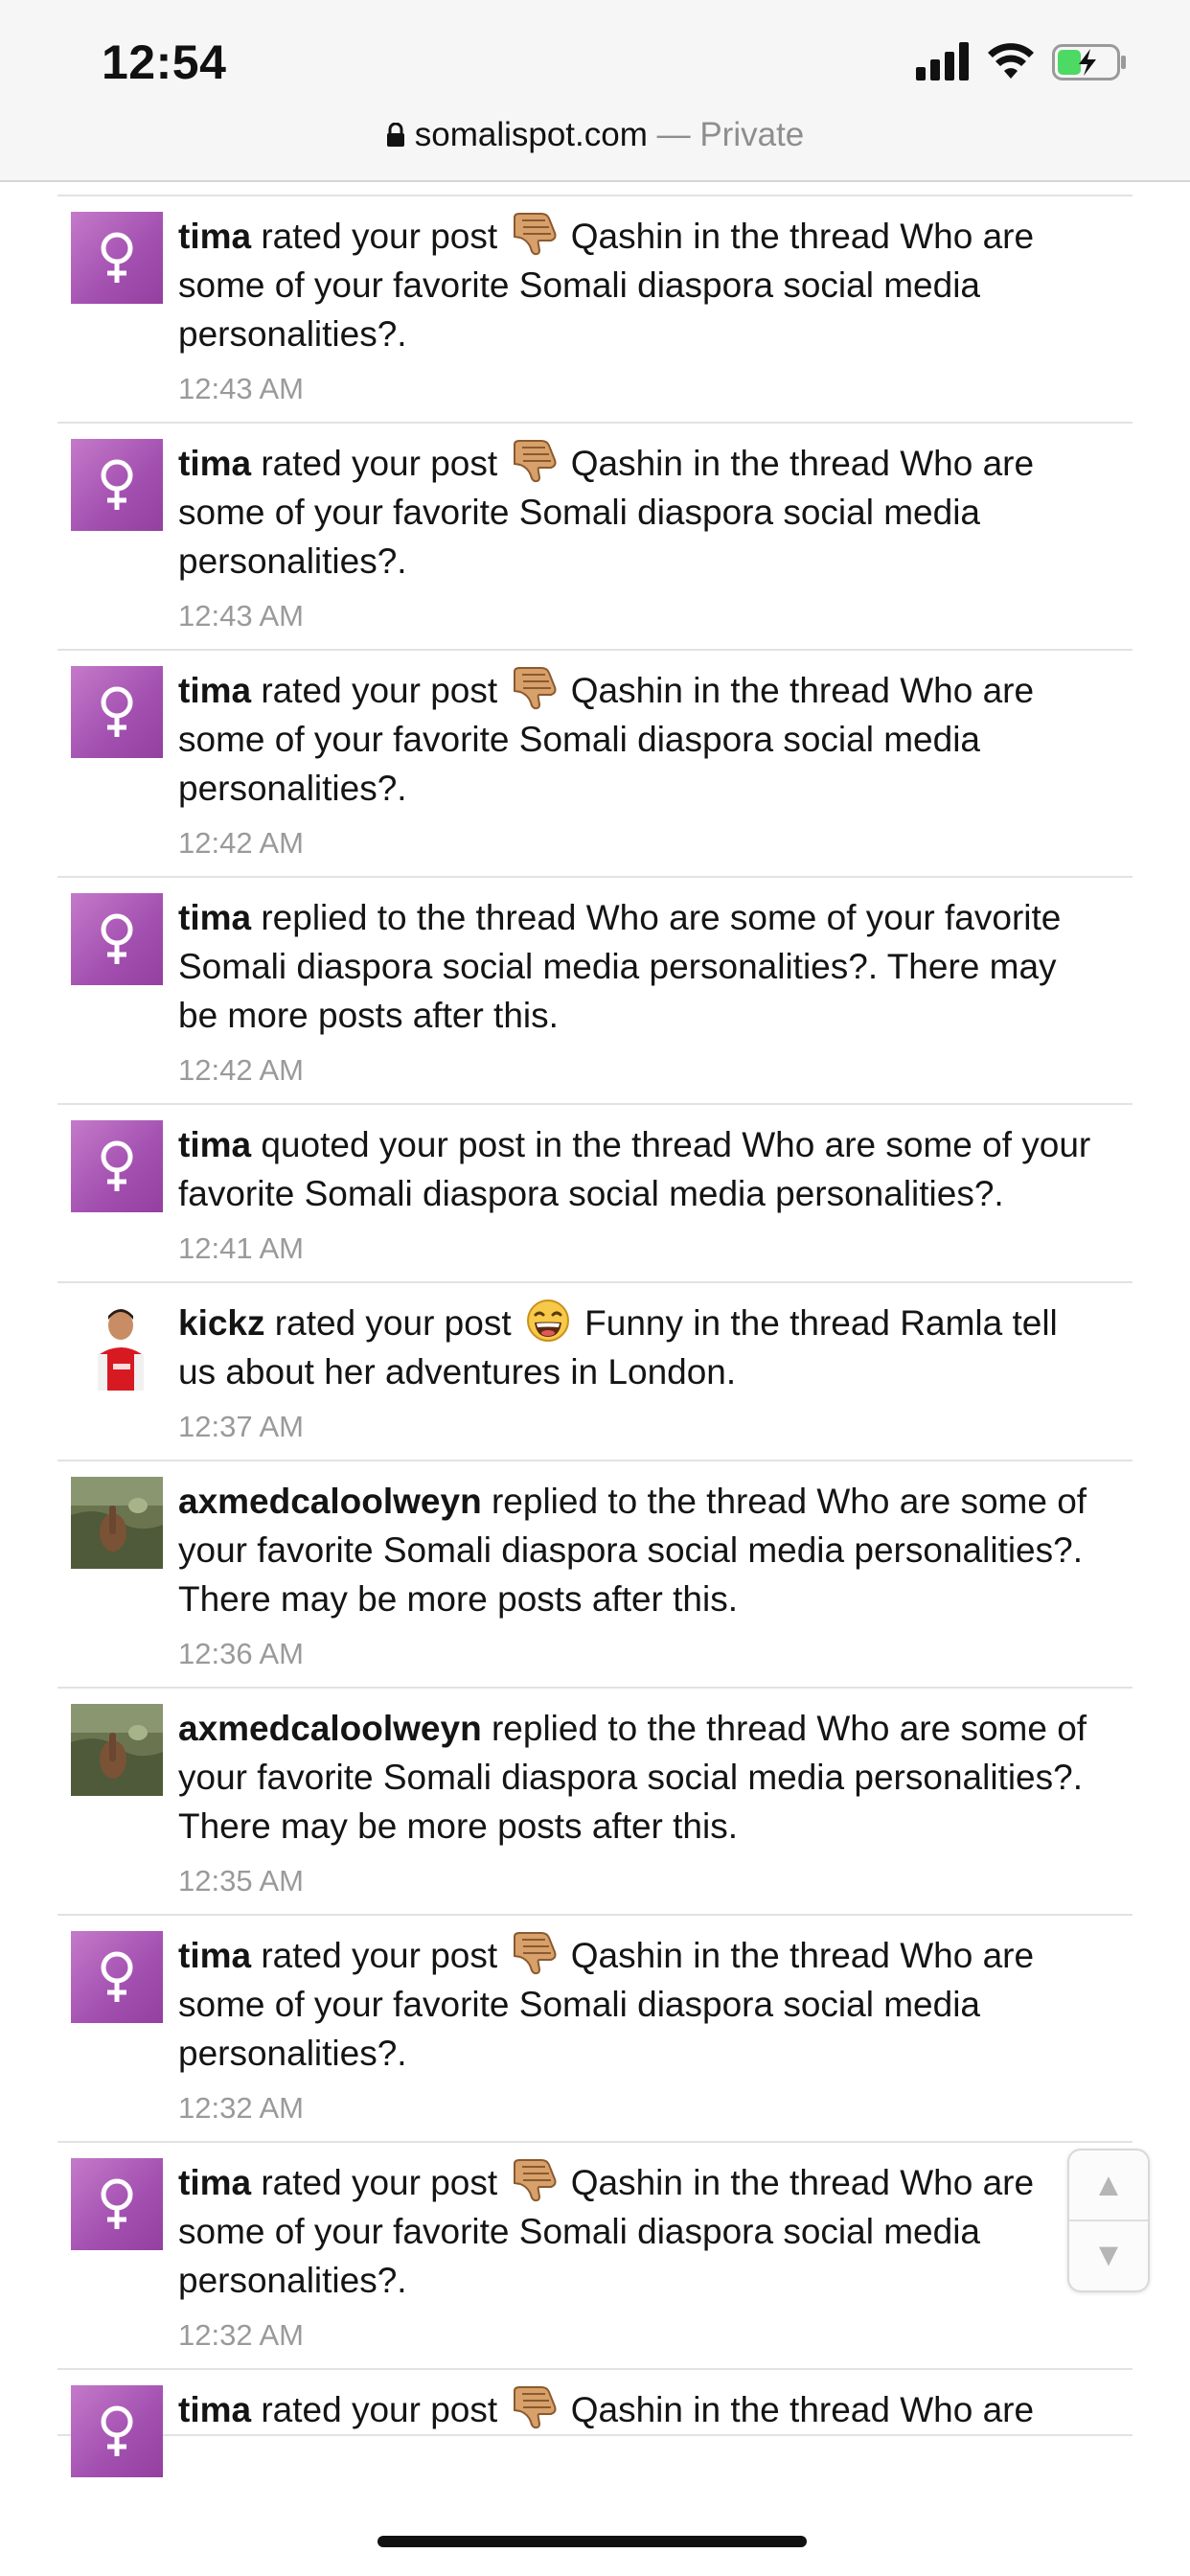 Image resolution: width=1190 pixels, height=2576 pixels. I want to click on alert-thread-link: Qashin in the thread Who are, so click(797, 2409).